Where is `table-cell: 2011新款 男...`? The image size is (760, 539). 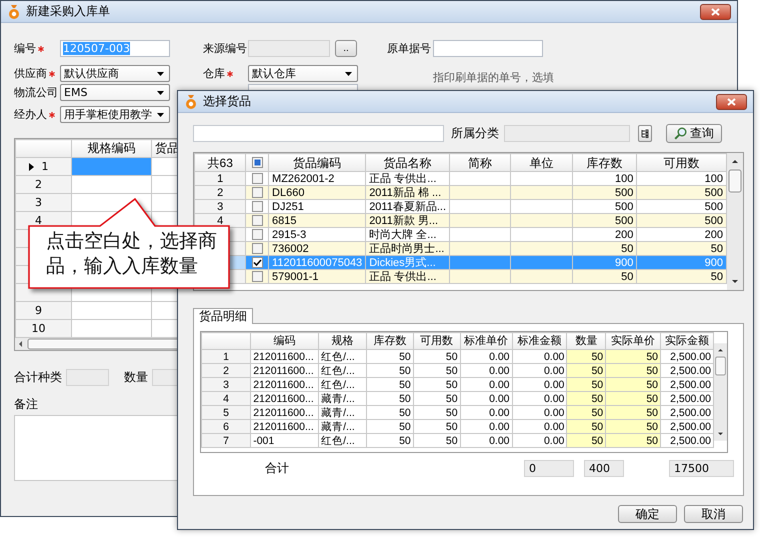 table-cell: 2011新款 男... is located at coordinates (408, 221).